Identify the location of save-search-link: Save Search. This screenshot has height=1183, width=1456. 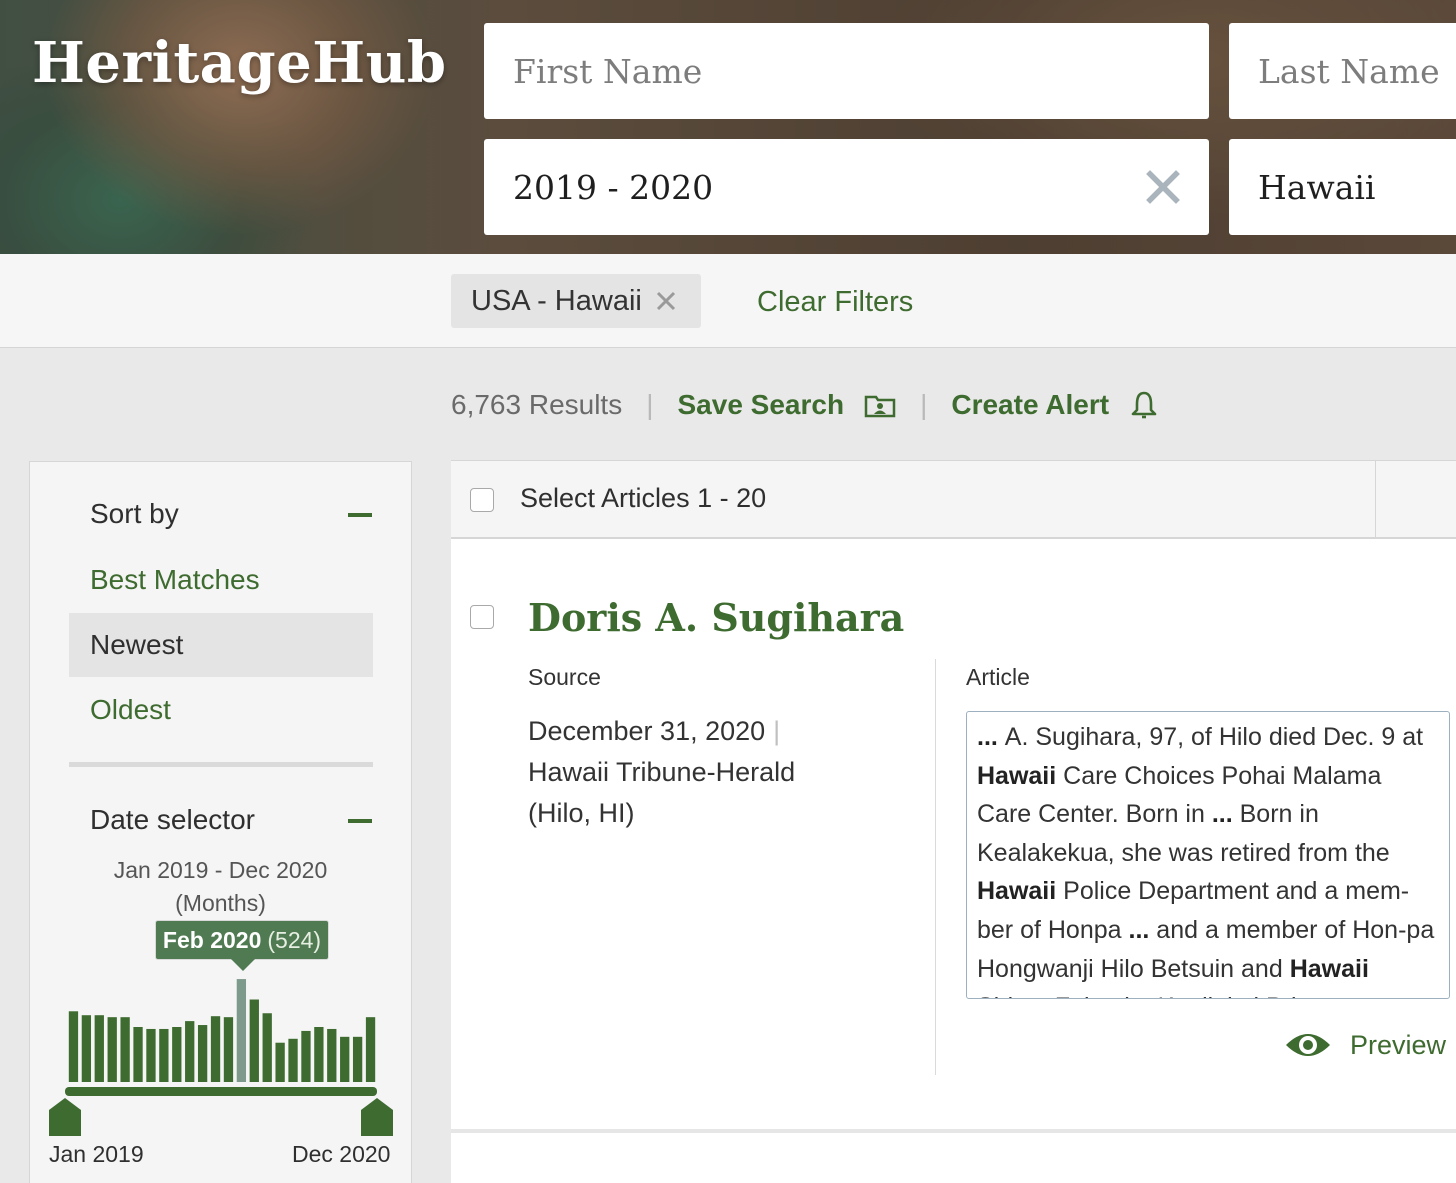
(761, 405).